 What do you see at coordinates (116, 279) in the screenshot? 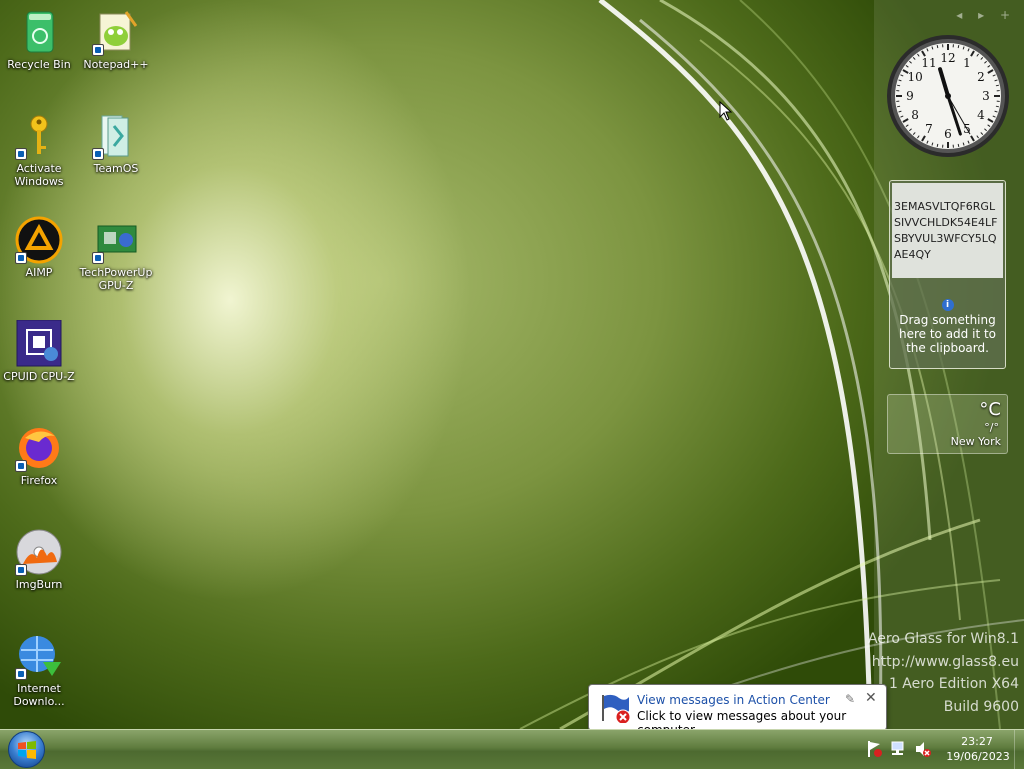
I see `gpu-z-label: TechPowerUp GPU-Z` at bounding box center [116, 279].